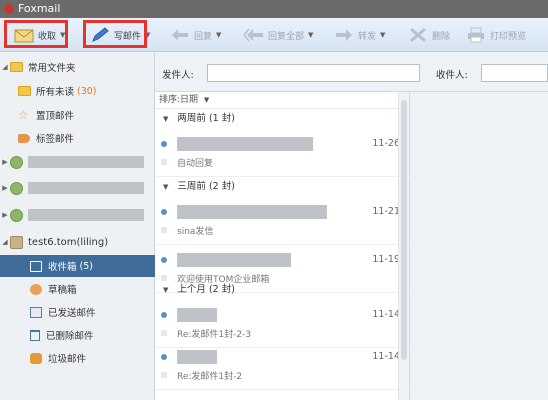 The height and width of the screenshot is (400, 548). I want to click on sidebar-item-all-unread: 所有未读 (30), so click(77, 91).